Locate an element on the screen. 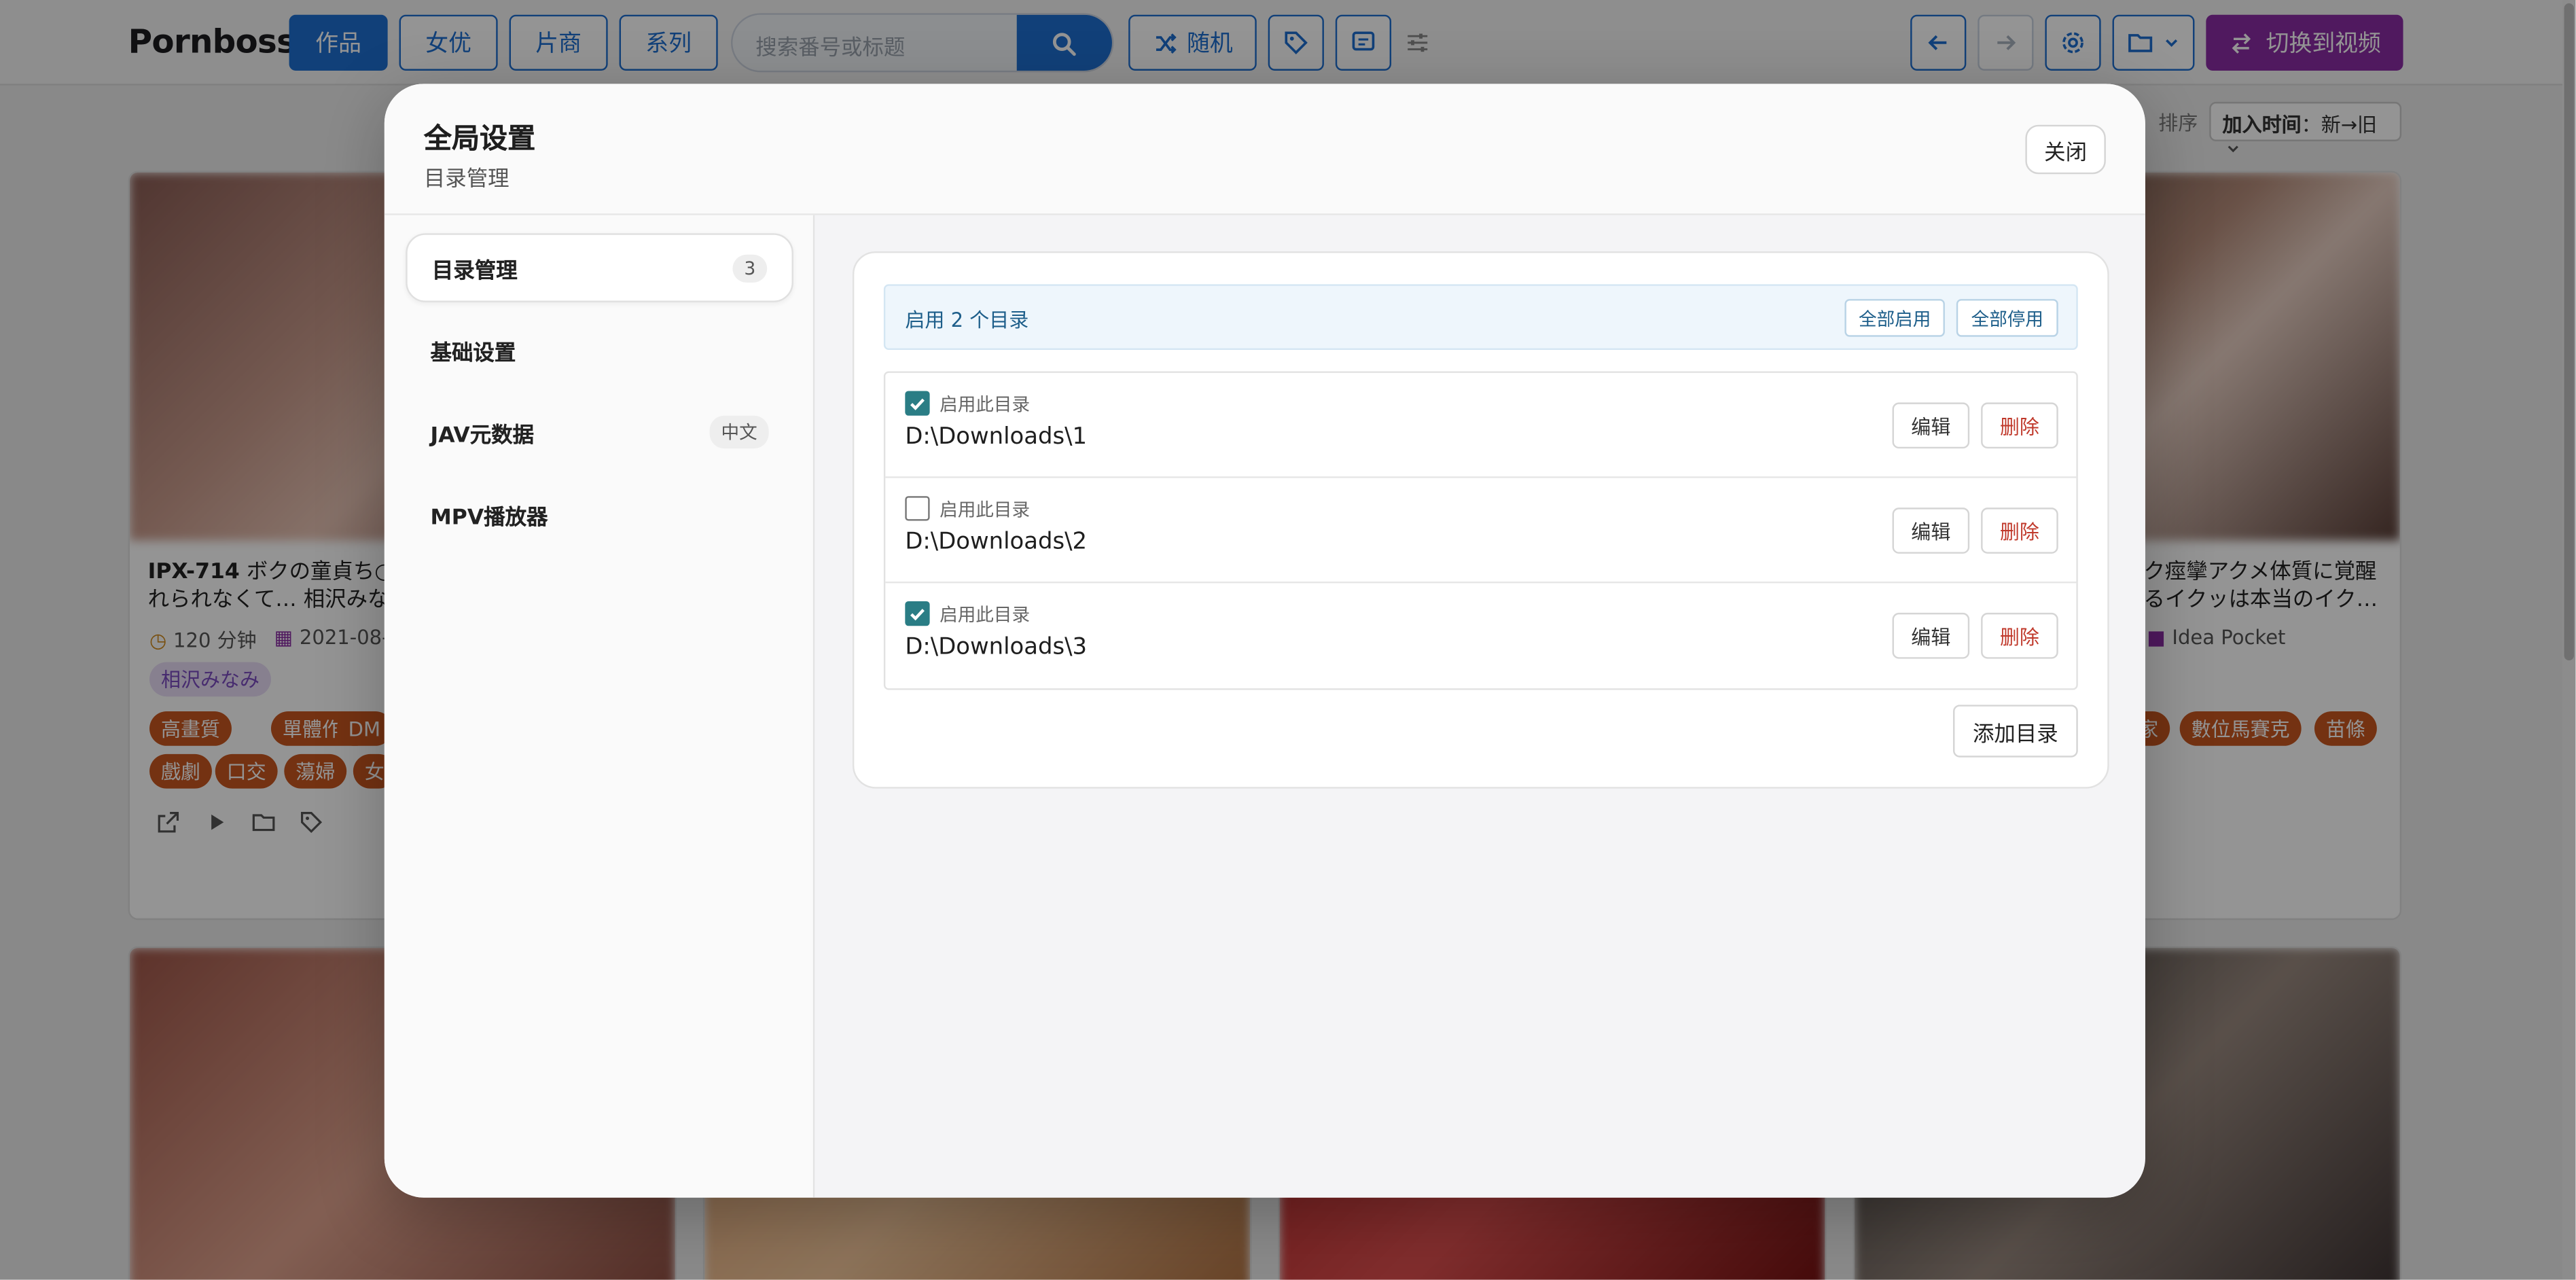 This screenshot has height=1280, width=2576. sidebar-item-directory-management: 目录管理 3 is located at coordinates (599, 267).